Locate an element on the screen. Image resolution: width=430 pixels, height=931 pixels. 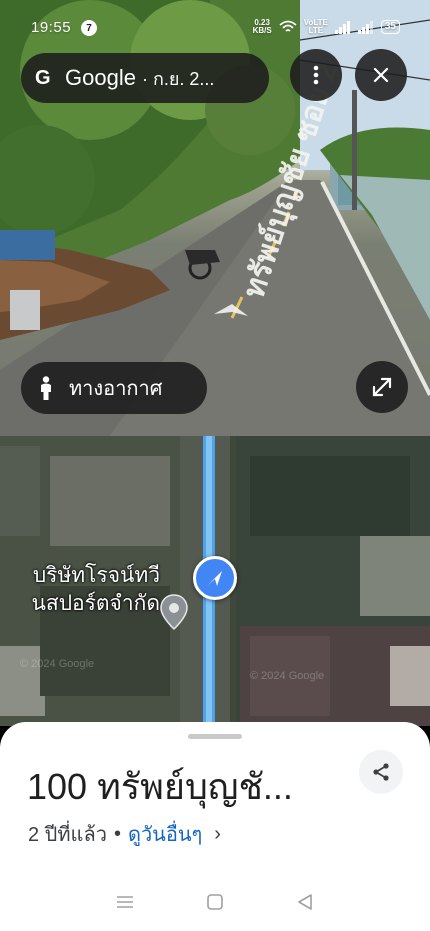
brand-label: Google is located at coordinates (100, 77).